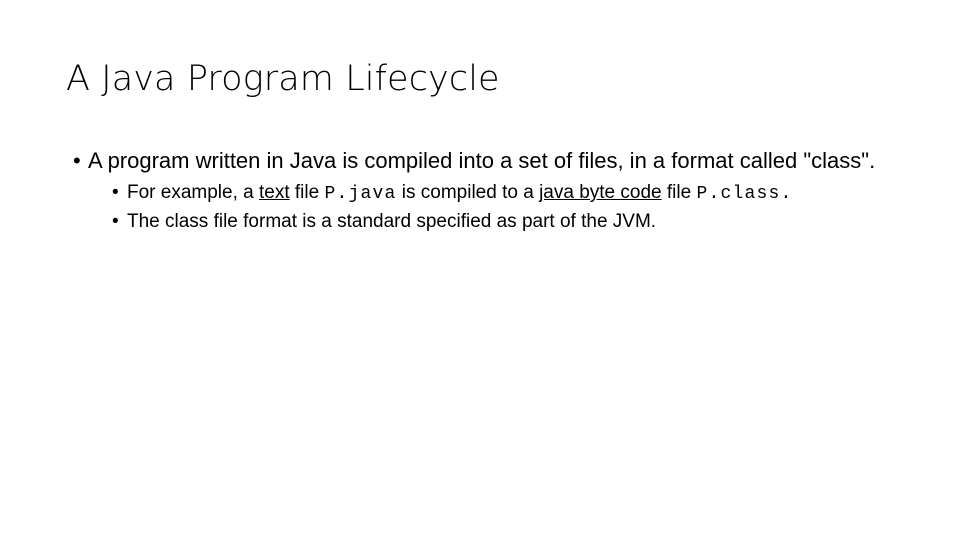 This screenshot has height=540, width=960. What do you see at coordinates (836, 160) in the screenshot?
I see `bullet1-quoted-term: "class"` at bounding box center [836, 160].